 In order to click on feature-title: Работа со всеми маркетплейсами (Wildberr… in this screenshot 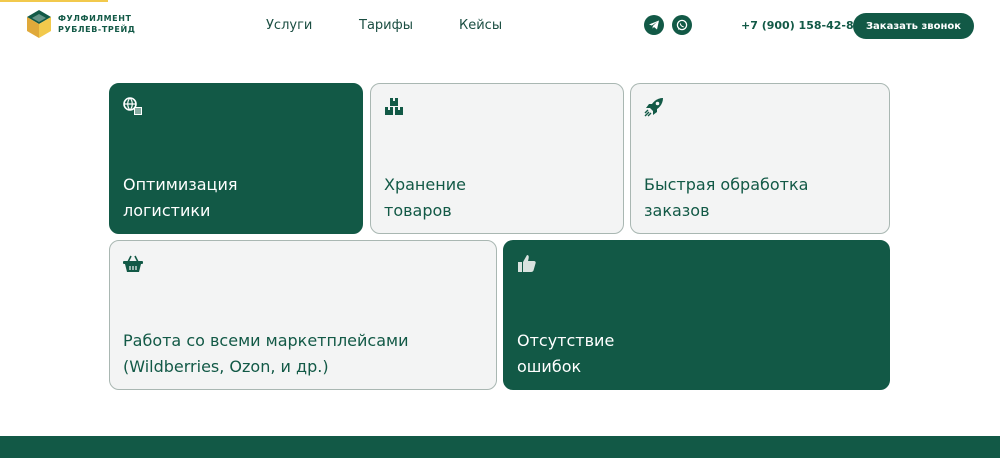, I will do `click(266, 353)`.